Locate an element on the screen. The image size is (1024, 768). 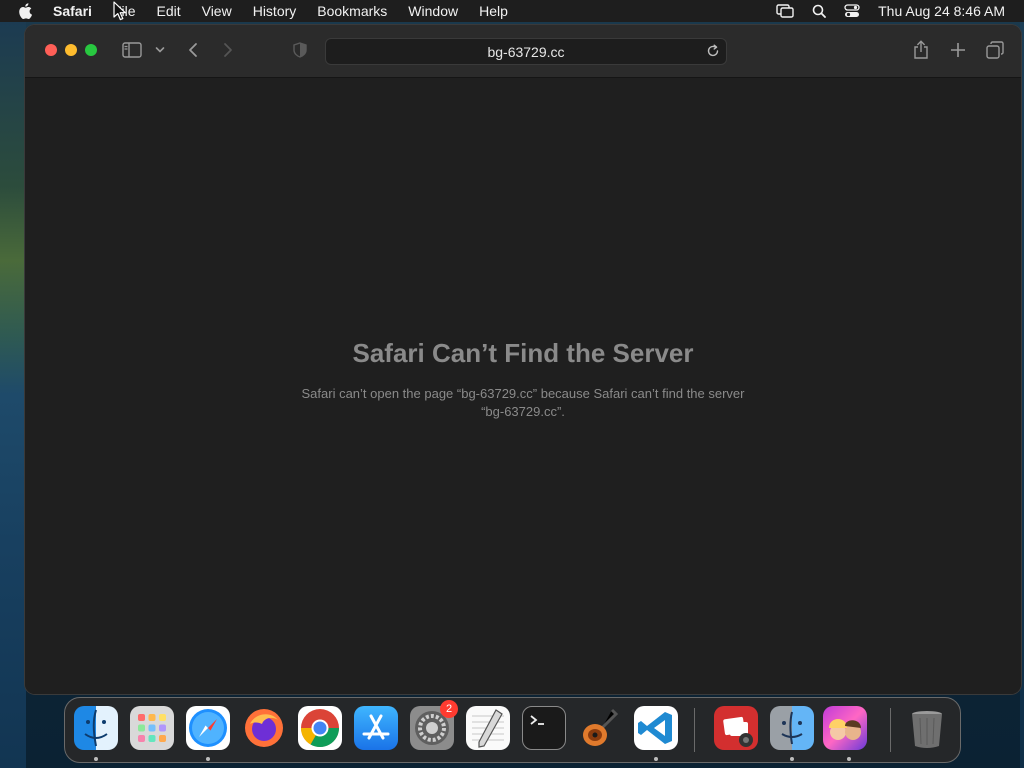
dock-game-icon is located at coordinates (845, 728).